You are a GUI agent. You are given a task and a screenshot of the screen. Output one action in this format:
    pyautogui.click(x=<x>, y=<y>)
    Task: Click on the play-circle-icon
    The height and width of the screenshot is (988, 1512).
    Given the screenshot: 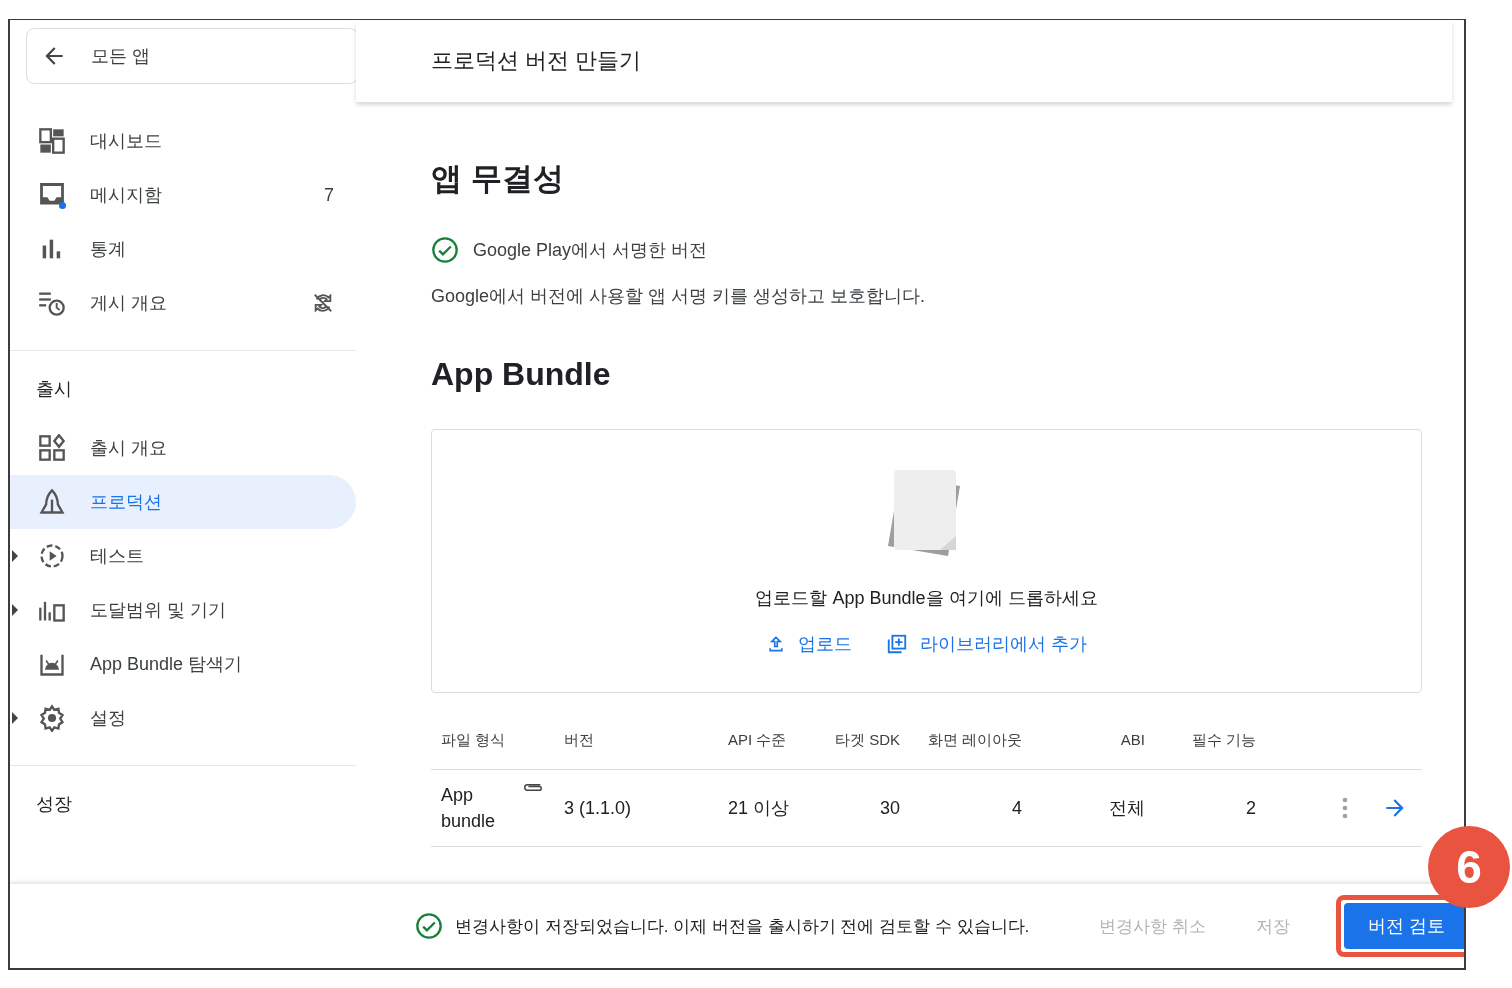 What is the action you would take?
    pyautogui.click(x=52, y=556)
    